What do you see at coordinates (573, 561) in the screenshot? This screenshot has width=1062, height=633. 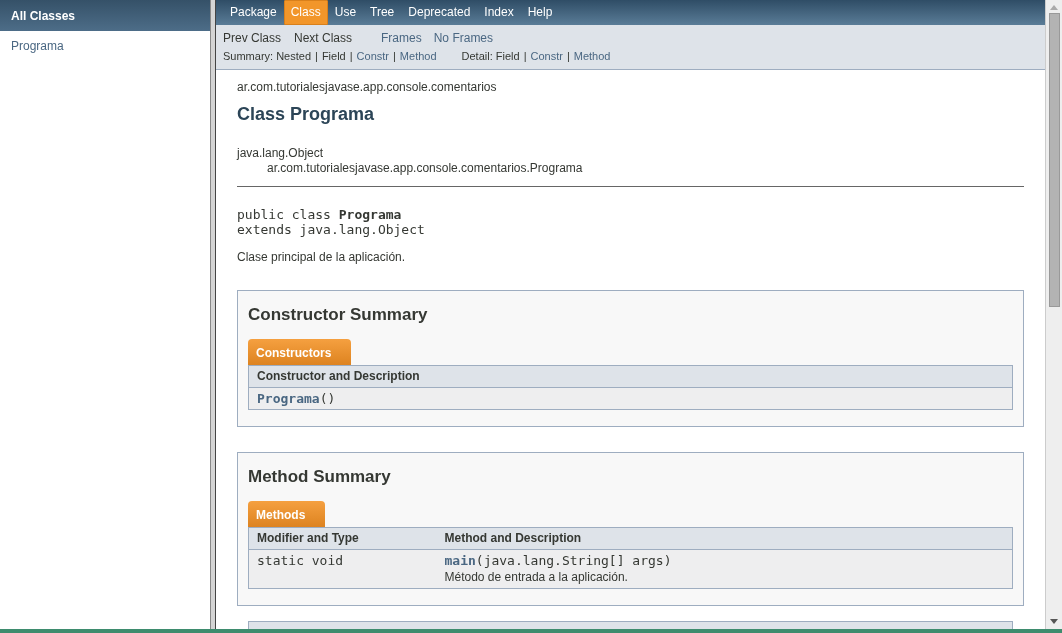 I see `member-signature: (java.lang.String[] args)` at bounding box center [573, 561].